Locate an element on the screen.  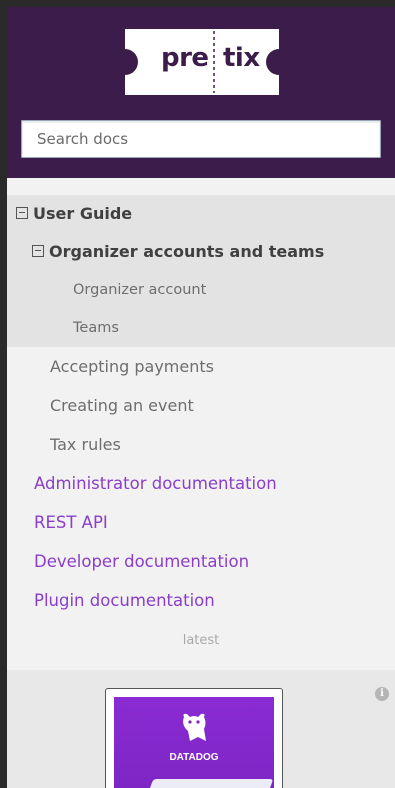
menu-item-accepting-payments: Accepting payments is located at coordinates (201, 366).